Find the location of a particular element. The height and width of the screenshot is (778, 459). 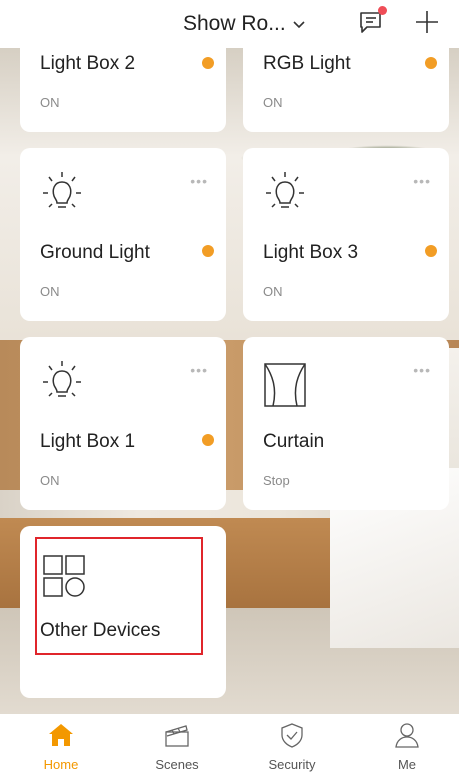

device-name: Light Box 2 is located at coordinates (88, 63).